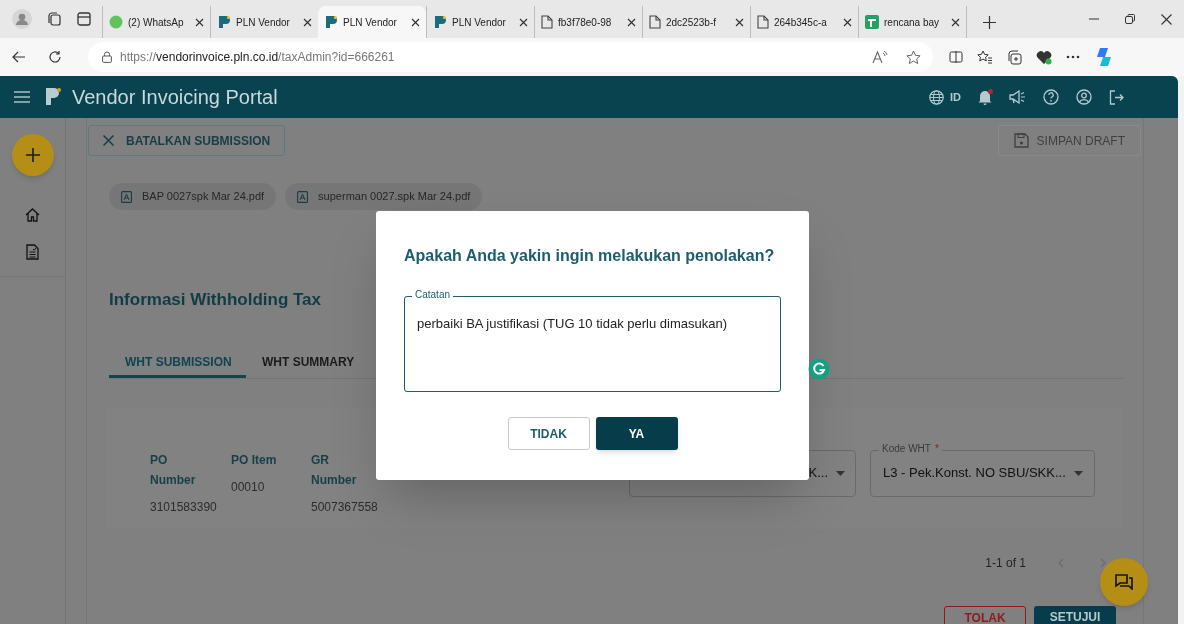 The height and width of the screenshot is (624, 1184). Describe the element at coordinates (215, 300) in the screenshot. I see `section-title: Informasi Withholding Tax` at that location.